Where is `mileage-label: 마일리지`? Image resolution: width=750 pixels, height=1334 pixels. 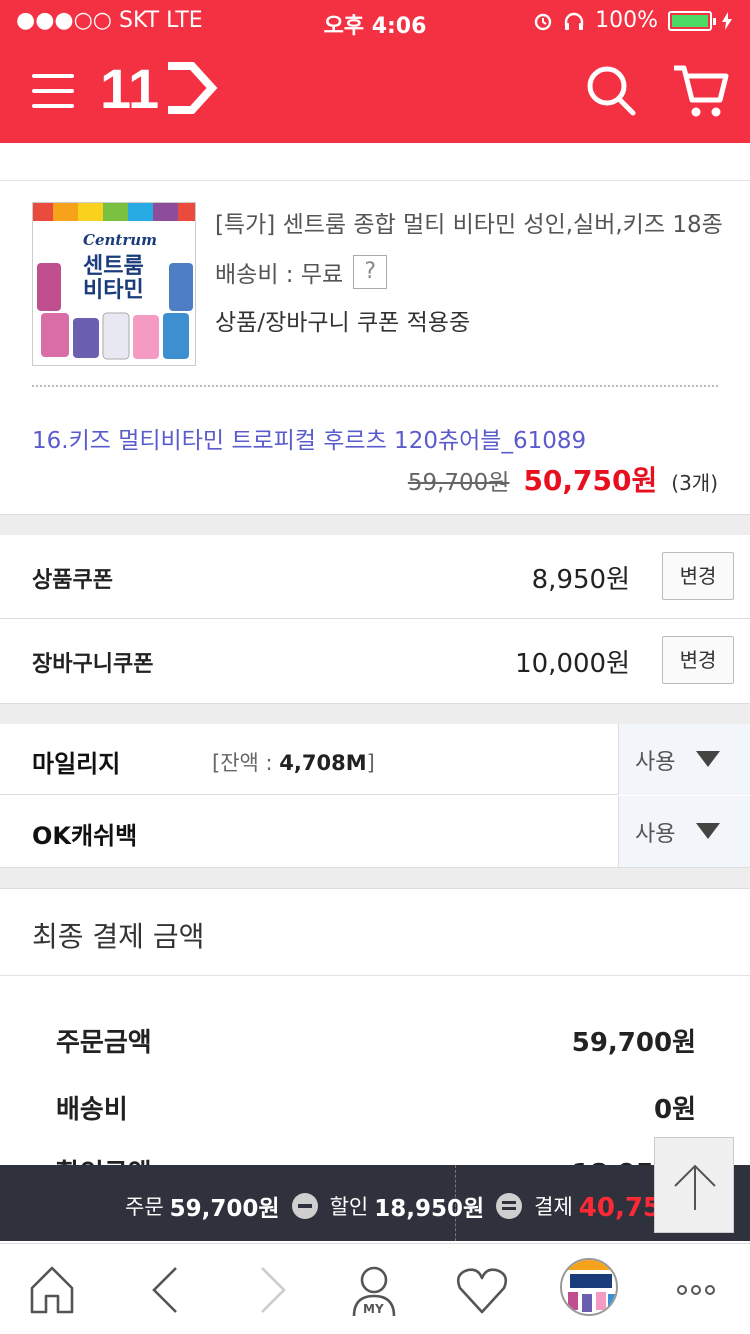 mileage-label: 마일리지 is located at coordinates (76, 764).